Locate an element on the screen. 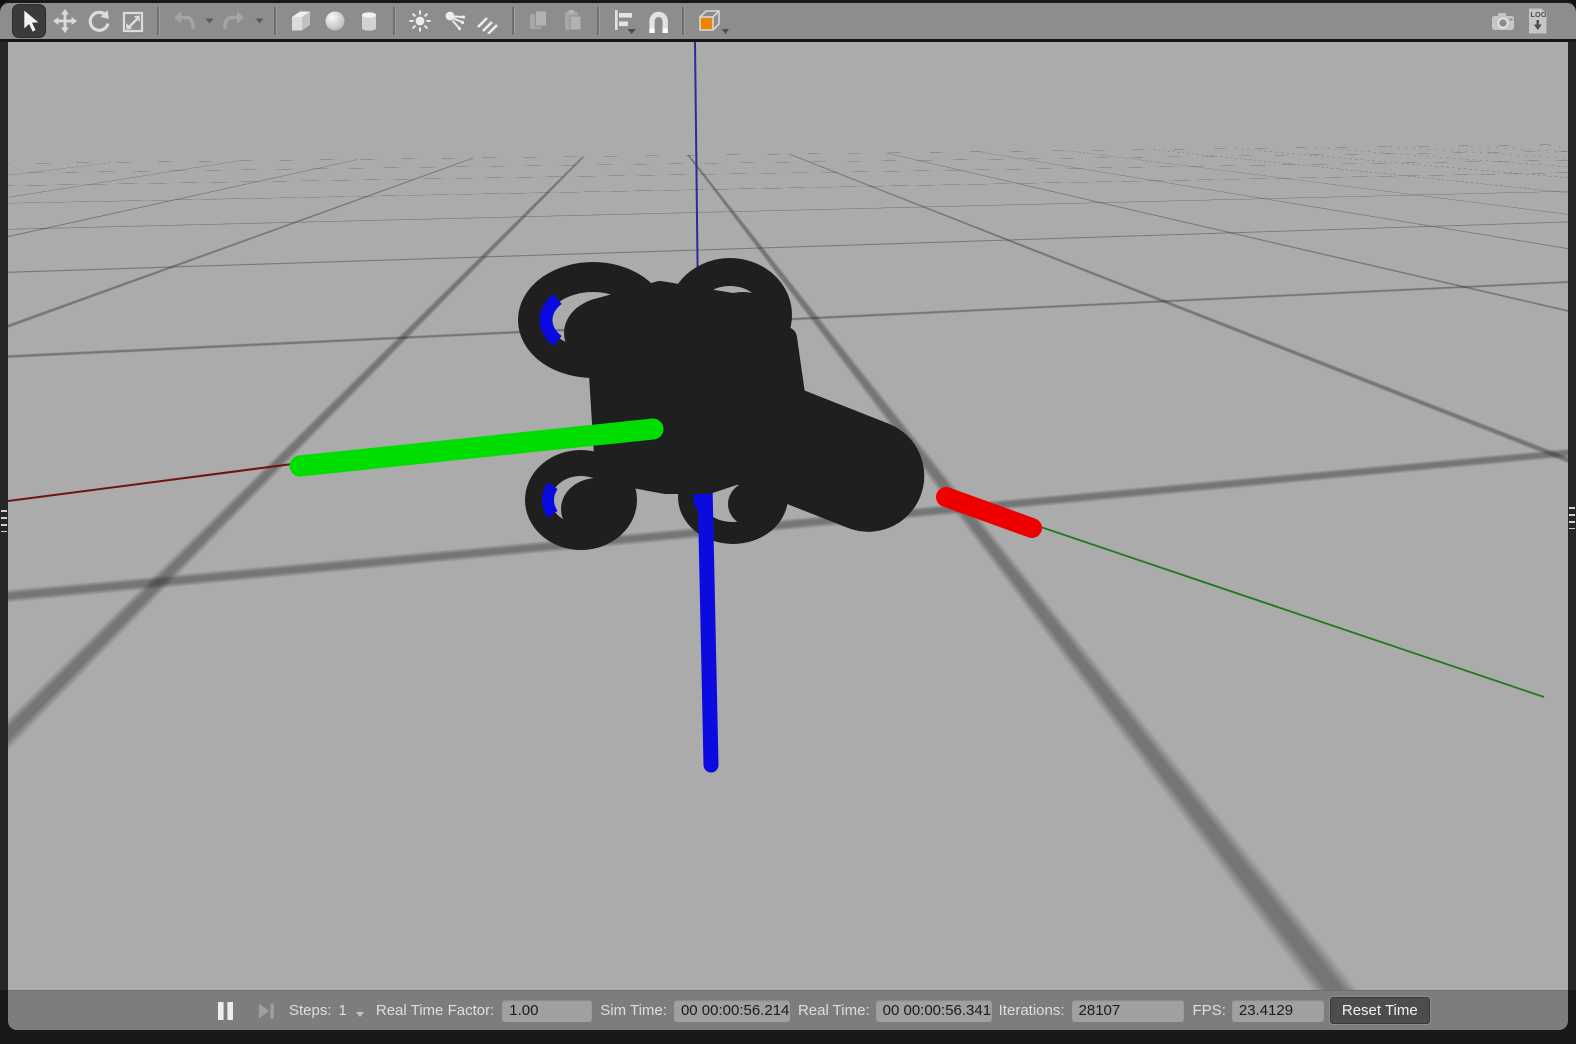  undo-history-button is located at coordinates (209, 21).